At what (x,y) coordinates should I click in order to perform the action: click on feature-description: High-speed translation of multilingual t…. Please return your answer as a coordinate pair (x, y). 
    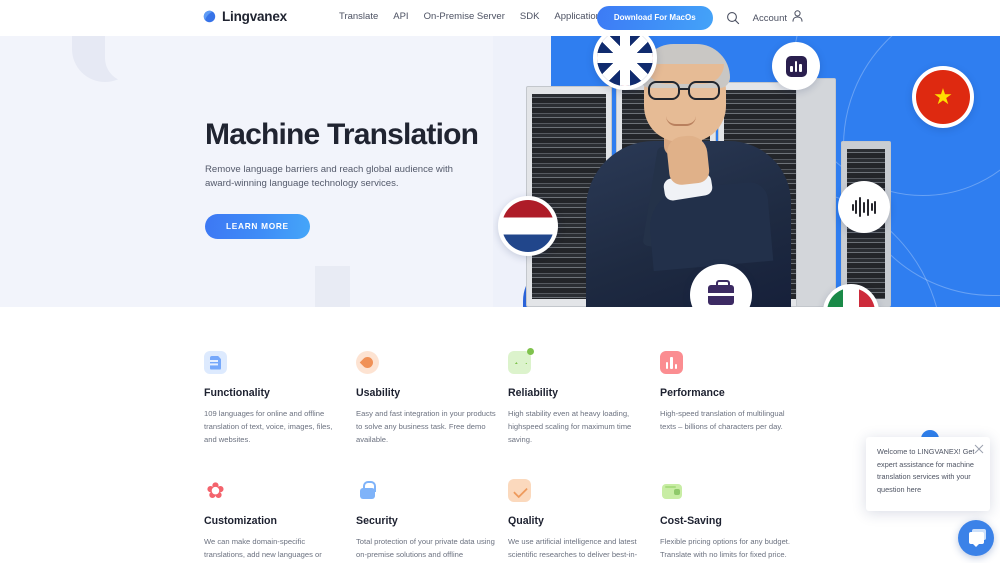
    Looking at the image, I should click on (722, 420).